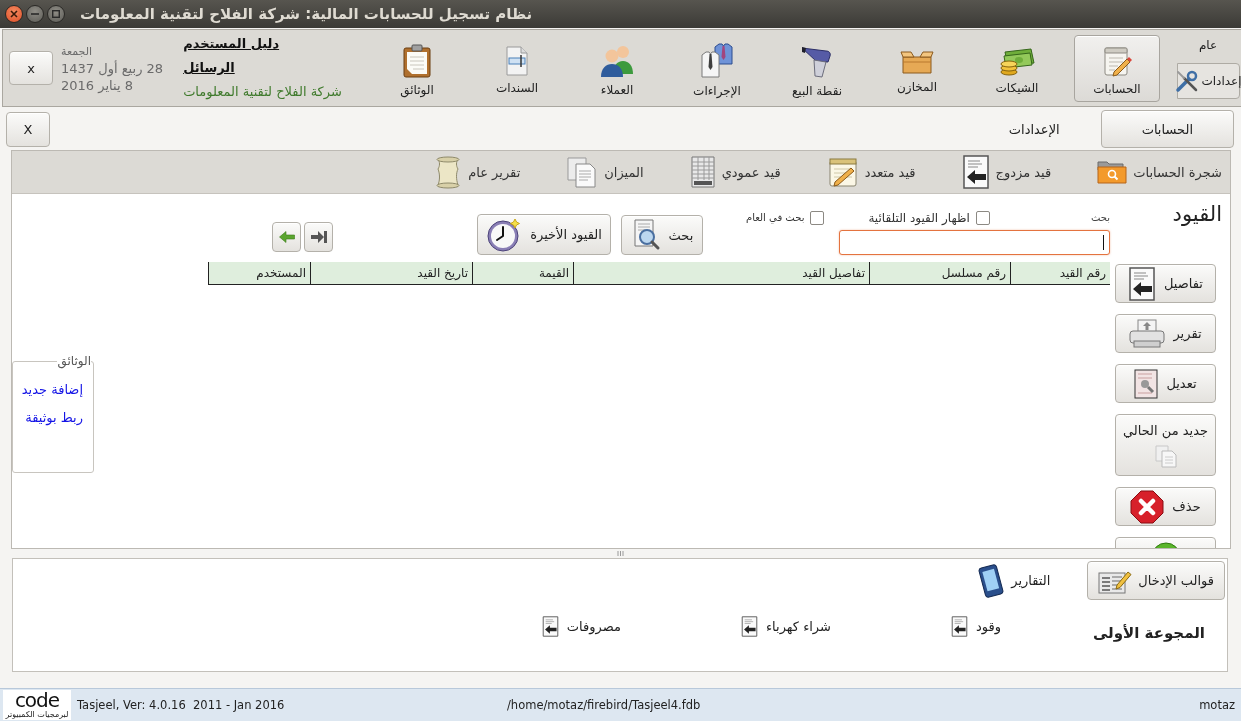  I want to click on money-icon, so click(1017, 60).